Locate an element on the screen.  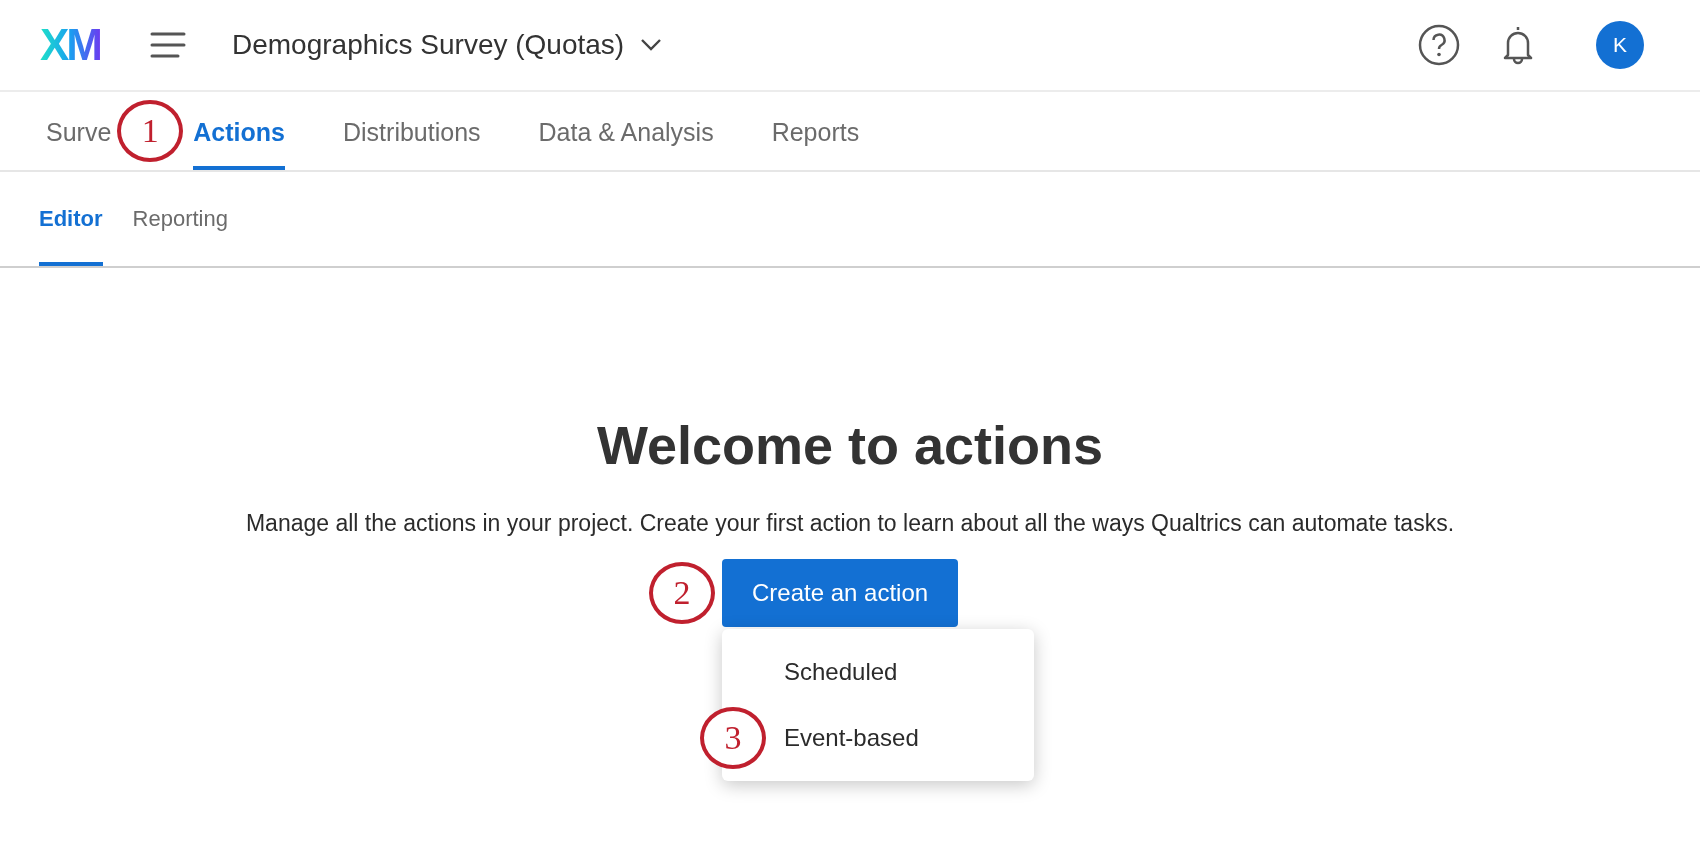
nav-tab: Reports is located at coordinates (815, 131).